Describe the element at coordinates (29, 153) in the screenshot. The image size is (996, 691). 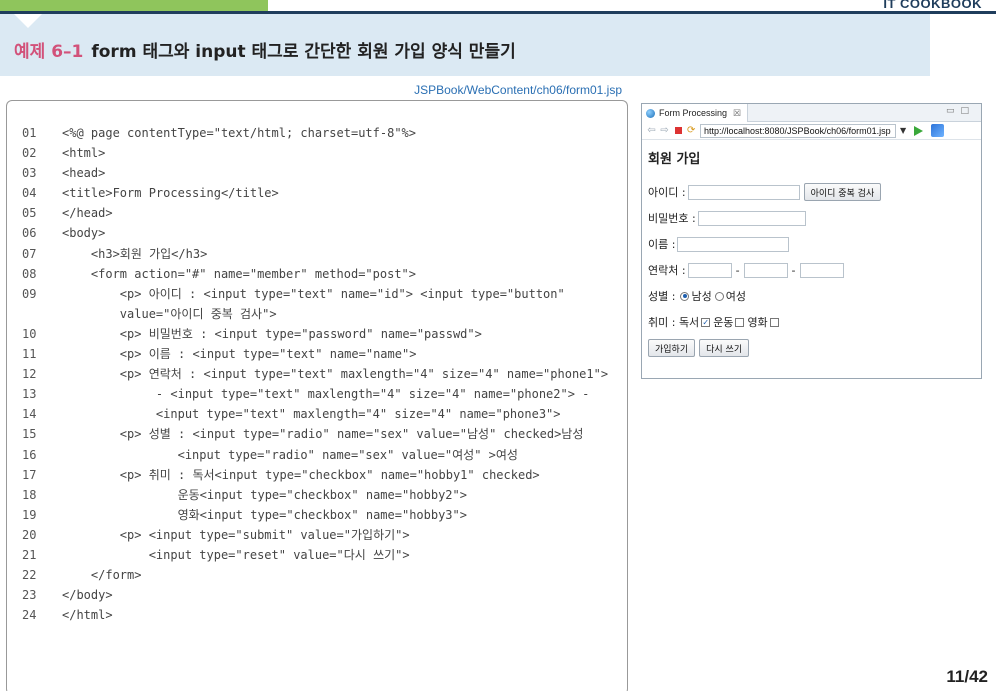
I see `line-number: 02` at that location.